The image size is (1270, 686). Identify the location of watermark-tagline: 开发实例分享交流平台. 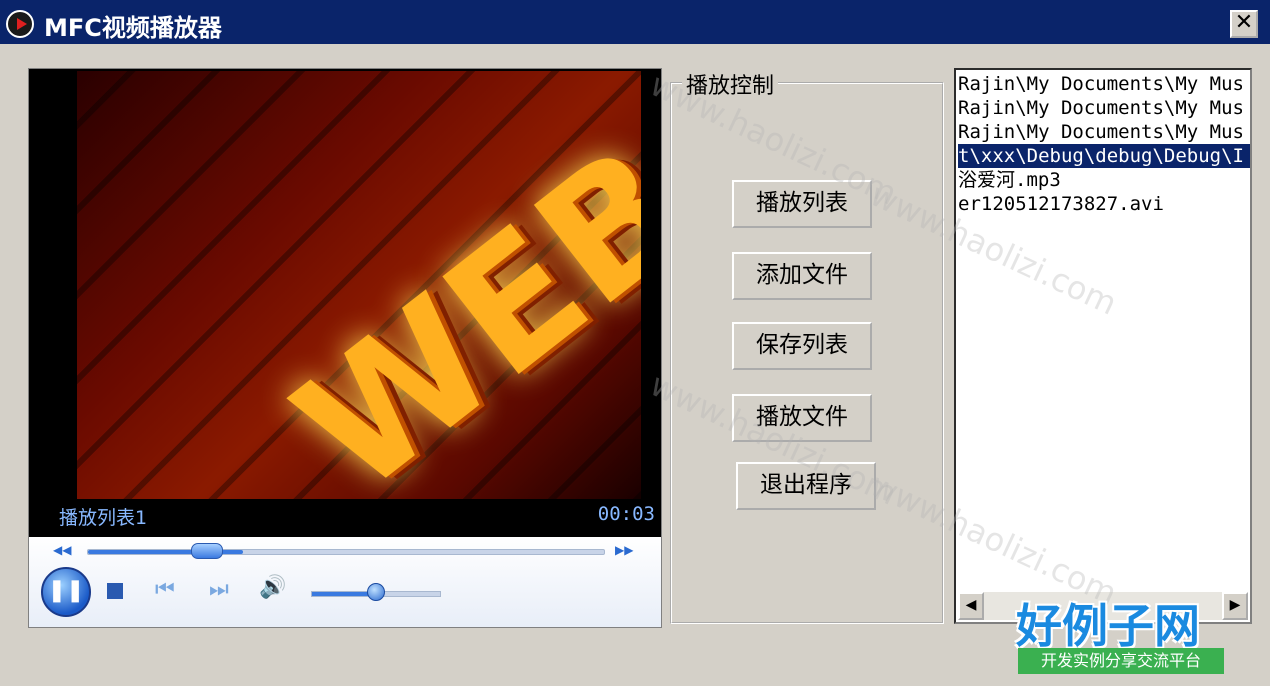
(1121, 661).